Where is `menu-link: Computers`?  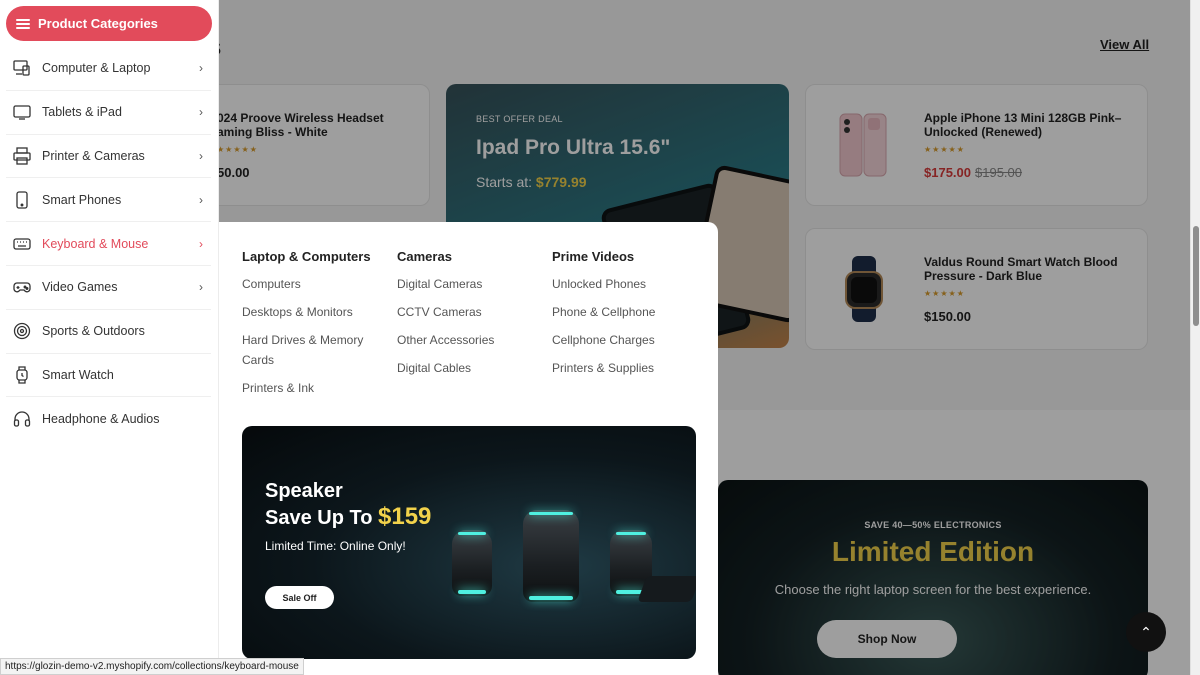
menu-link: Computers is located at coordinates (314, 284).